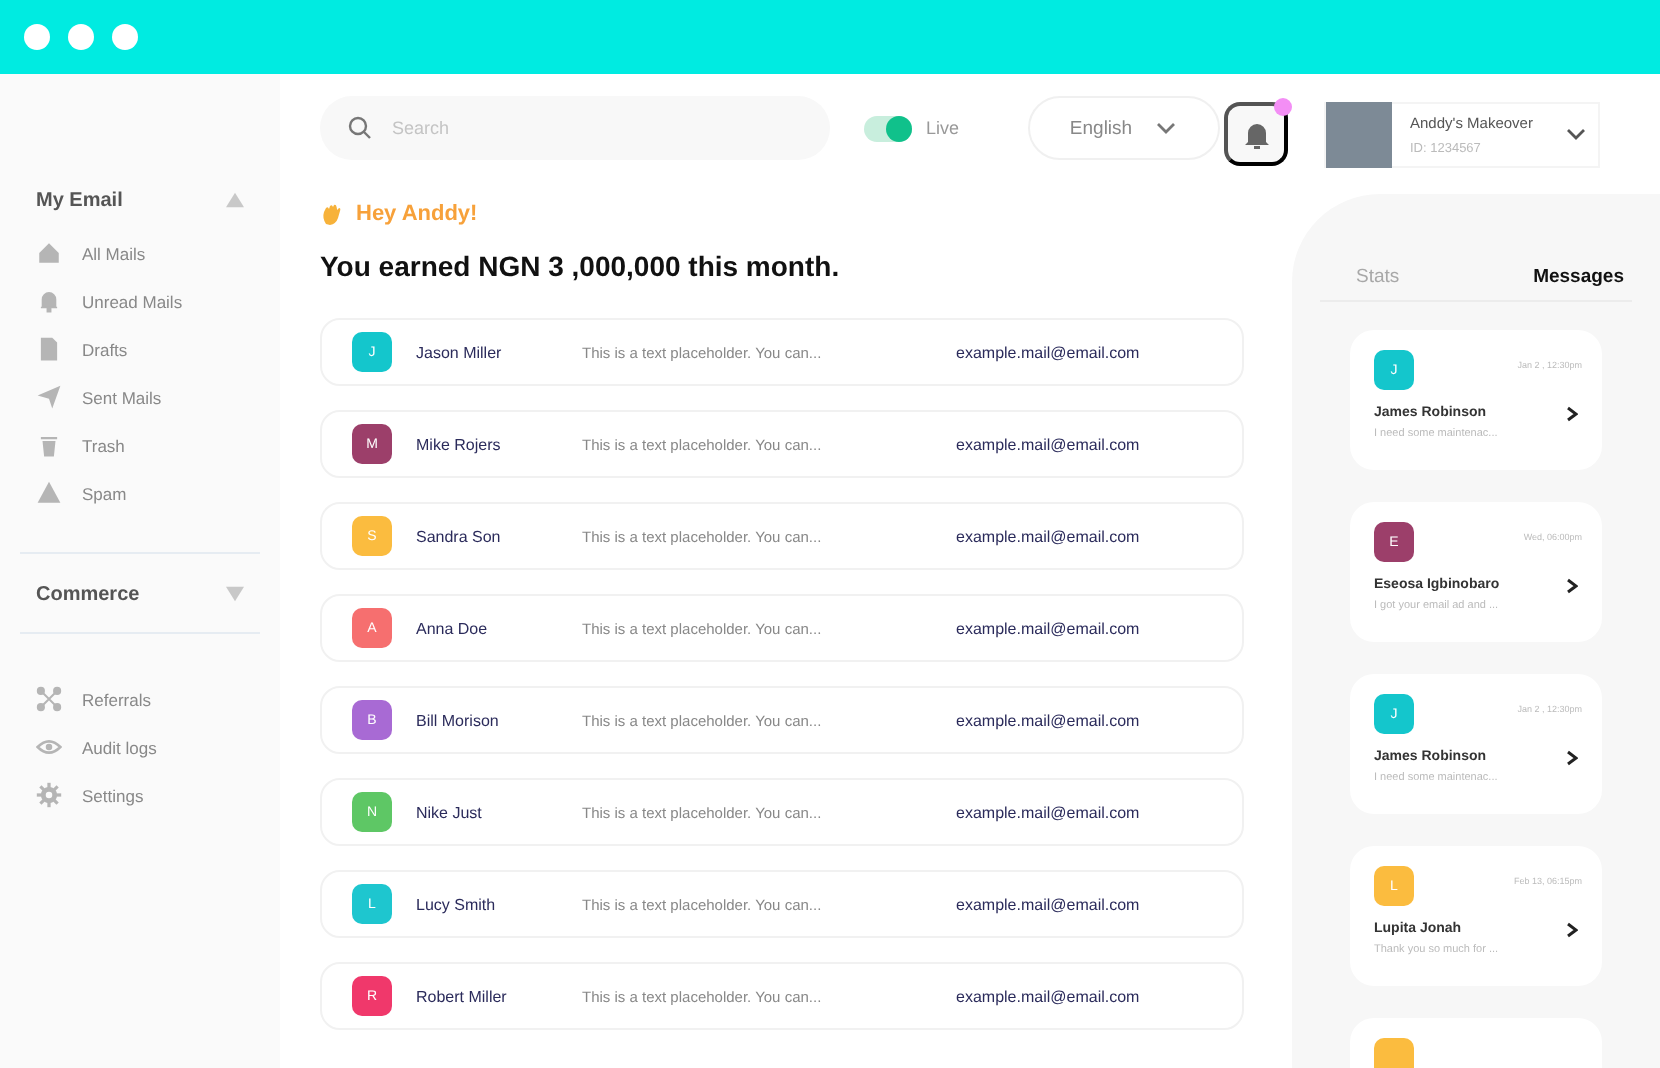  I want to click on nodes-icon, so click(49, 699).